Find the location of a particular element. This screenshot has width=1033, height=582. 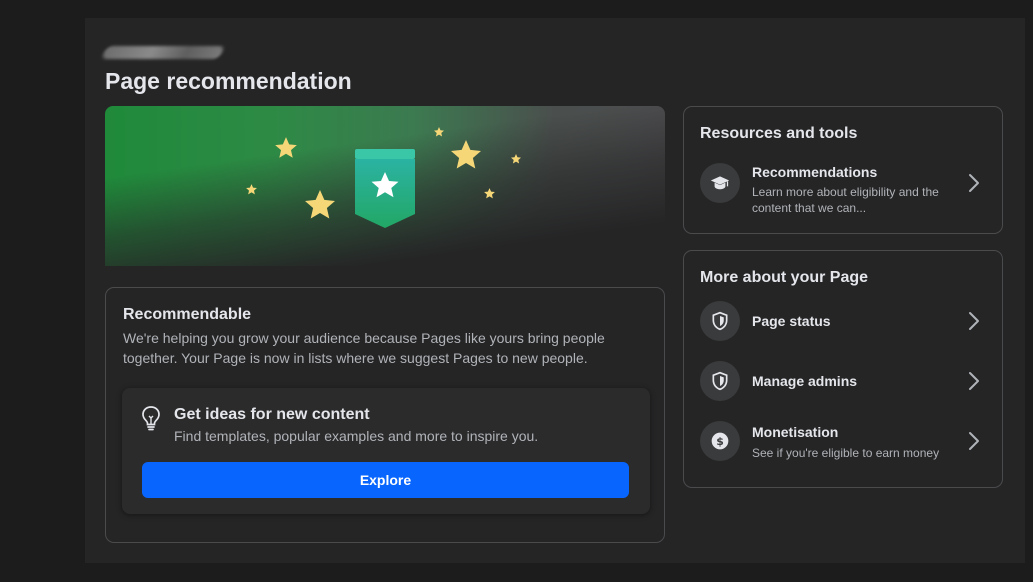

page-status-link: Page status is located at coordinates (843, 321).